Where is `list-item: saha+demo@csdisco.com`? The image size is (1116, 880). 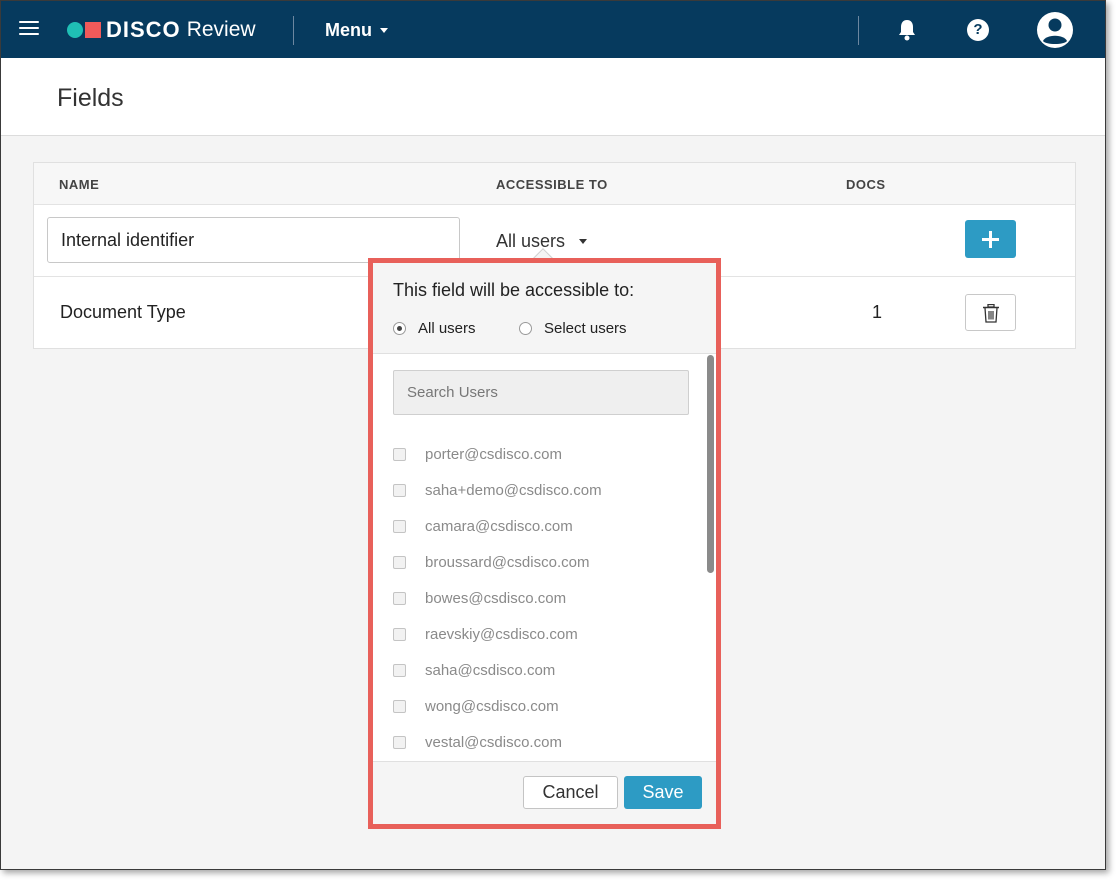
list-item: saha+demo@csdisco.com is located at coordinates (543, 490).